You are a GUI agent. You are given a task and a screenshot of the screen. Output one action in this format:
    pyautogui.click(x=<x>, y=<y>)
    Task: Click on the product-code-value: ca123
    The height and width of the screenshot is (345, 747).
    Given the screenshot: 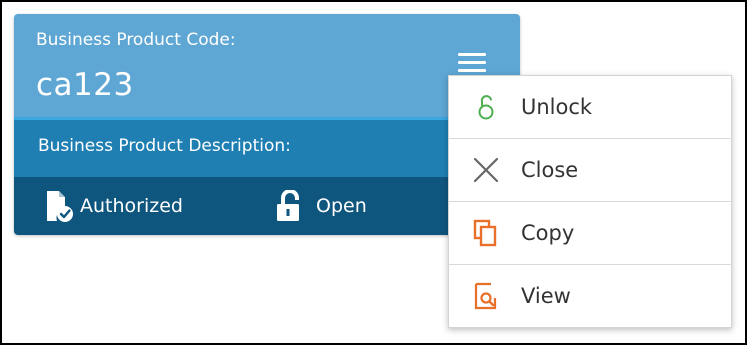 What is the action you would take?
    pyautogui.click(x=85, y=85)
    